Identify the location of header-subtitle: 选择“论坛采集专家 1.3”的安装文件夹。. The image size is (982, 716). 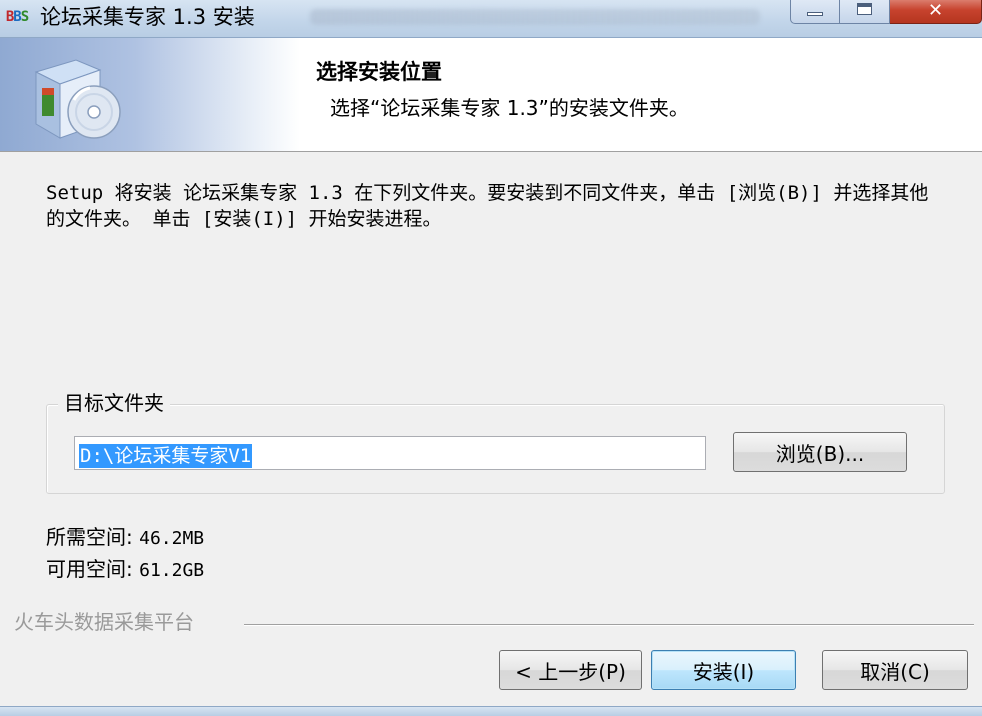
(509, 108).